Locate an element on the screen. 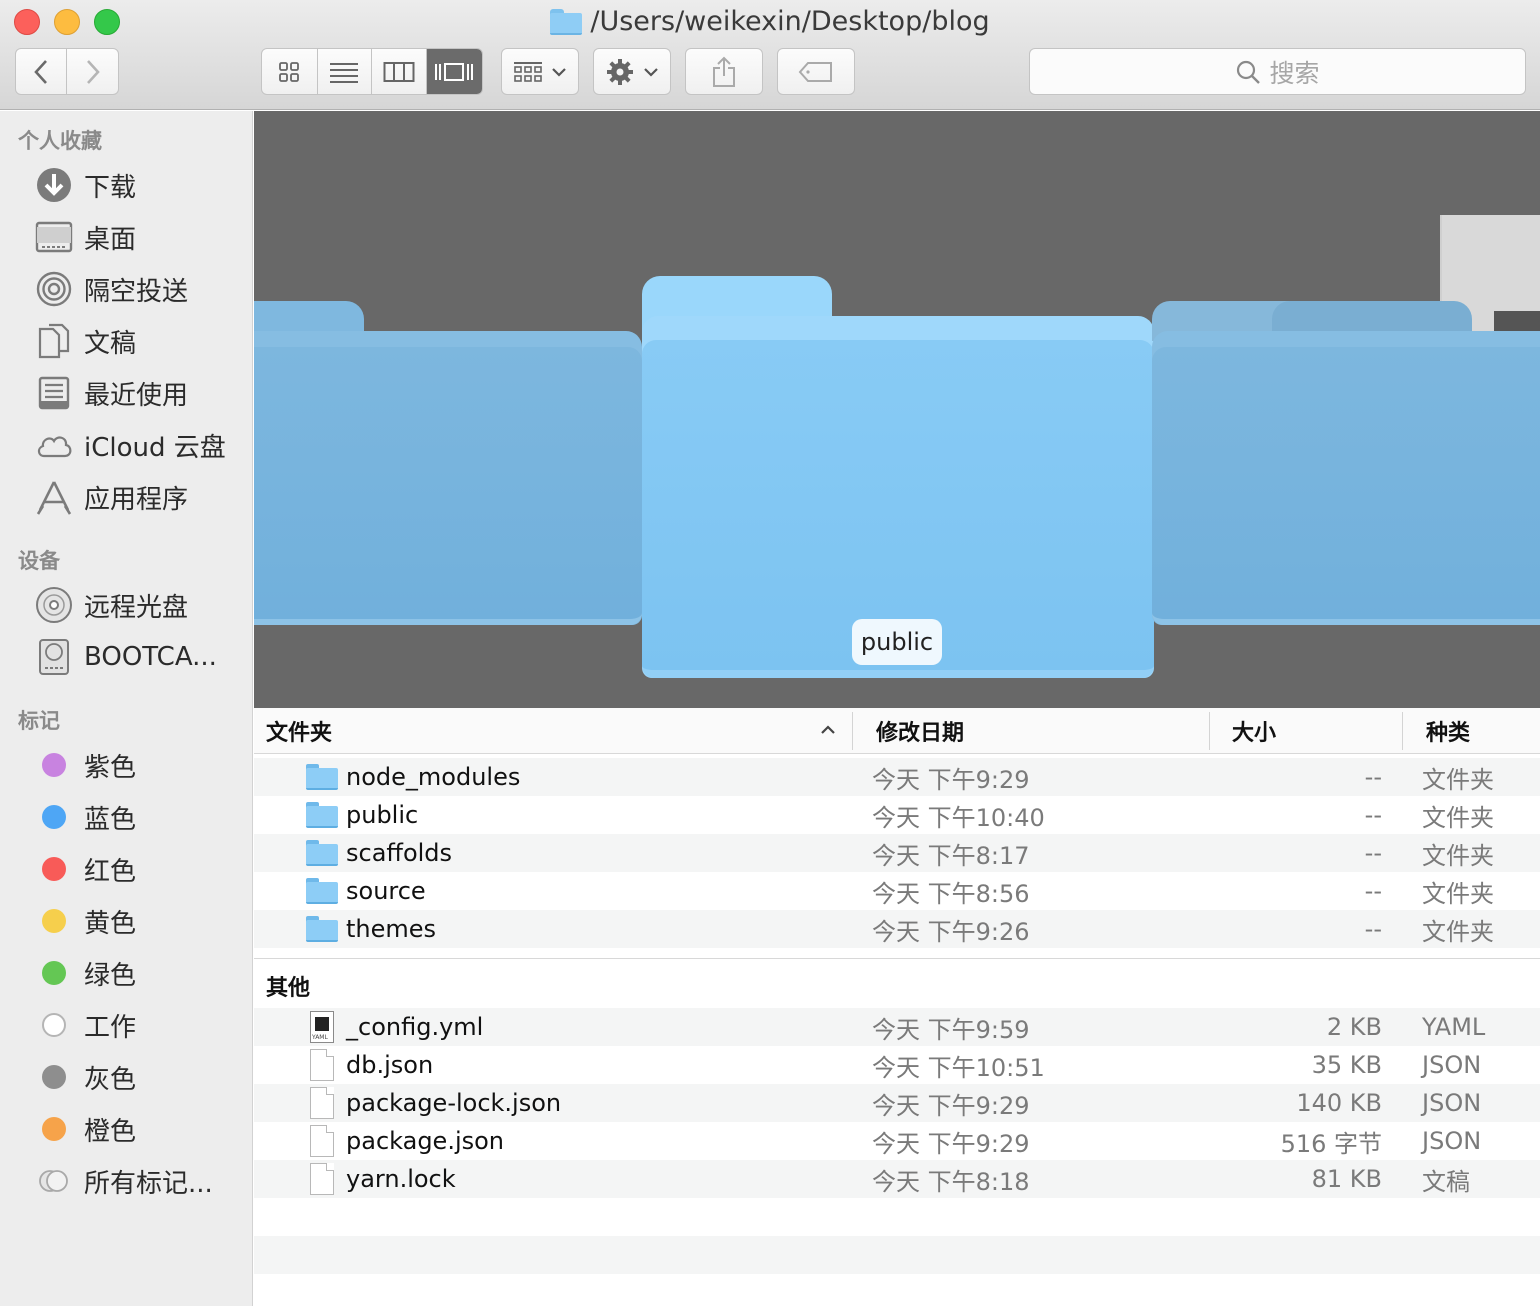 This screenshot has width=1540, height=1306. sidebar-item-label: 灰色 is located at coordinates (110, 1079).